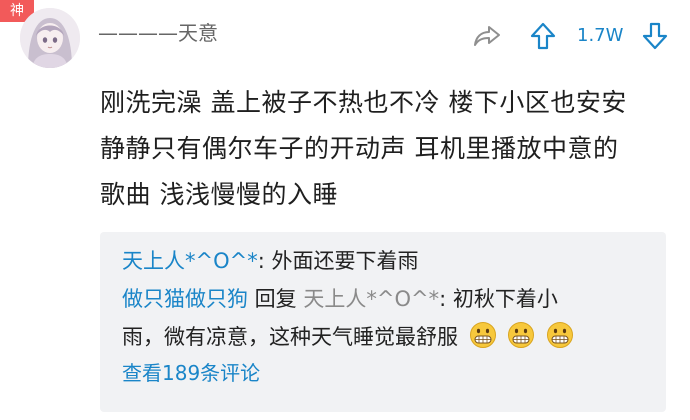 This screenshot has height=420, width=690. I want to click on reply-item: 天上人*^O^*: 外面还要下着雨, so click(394, 261).